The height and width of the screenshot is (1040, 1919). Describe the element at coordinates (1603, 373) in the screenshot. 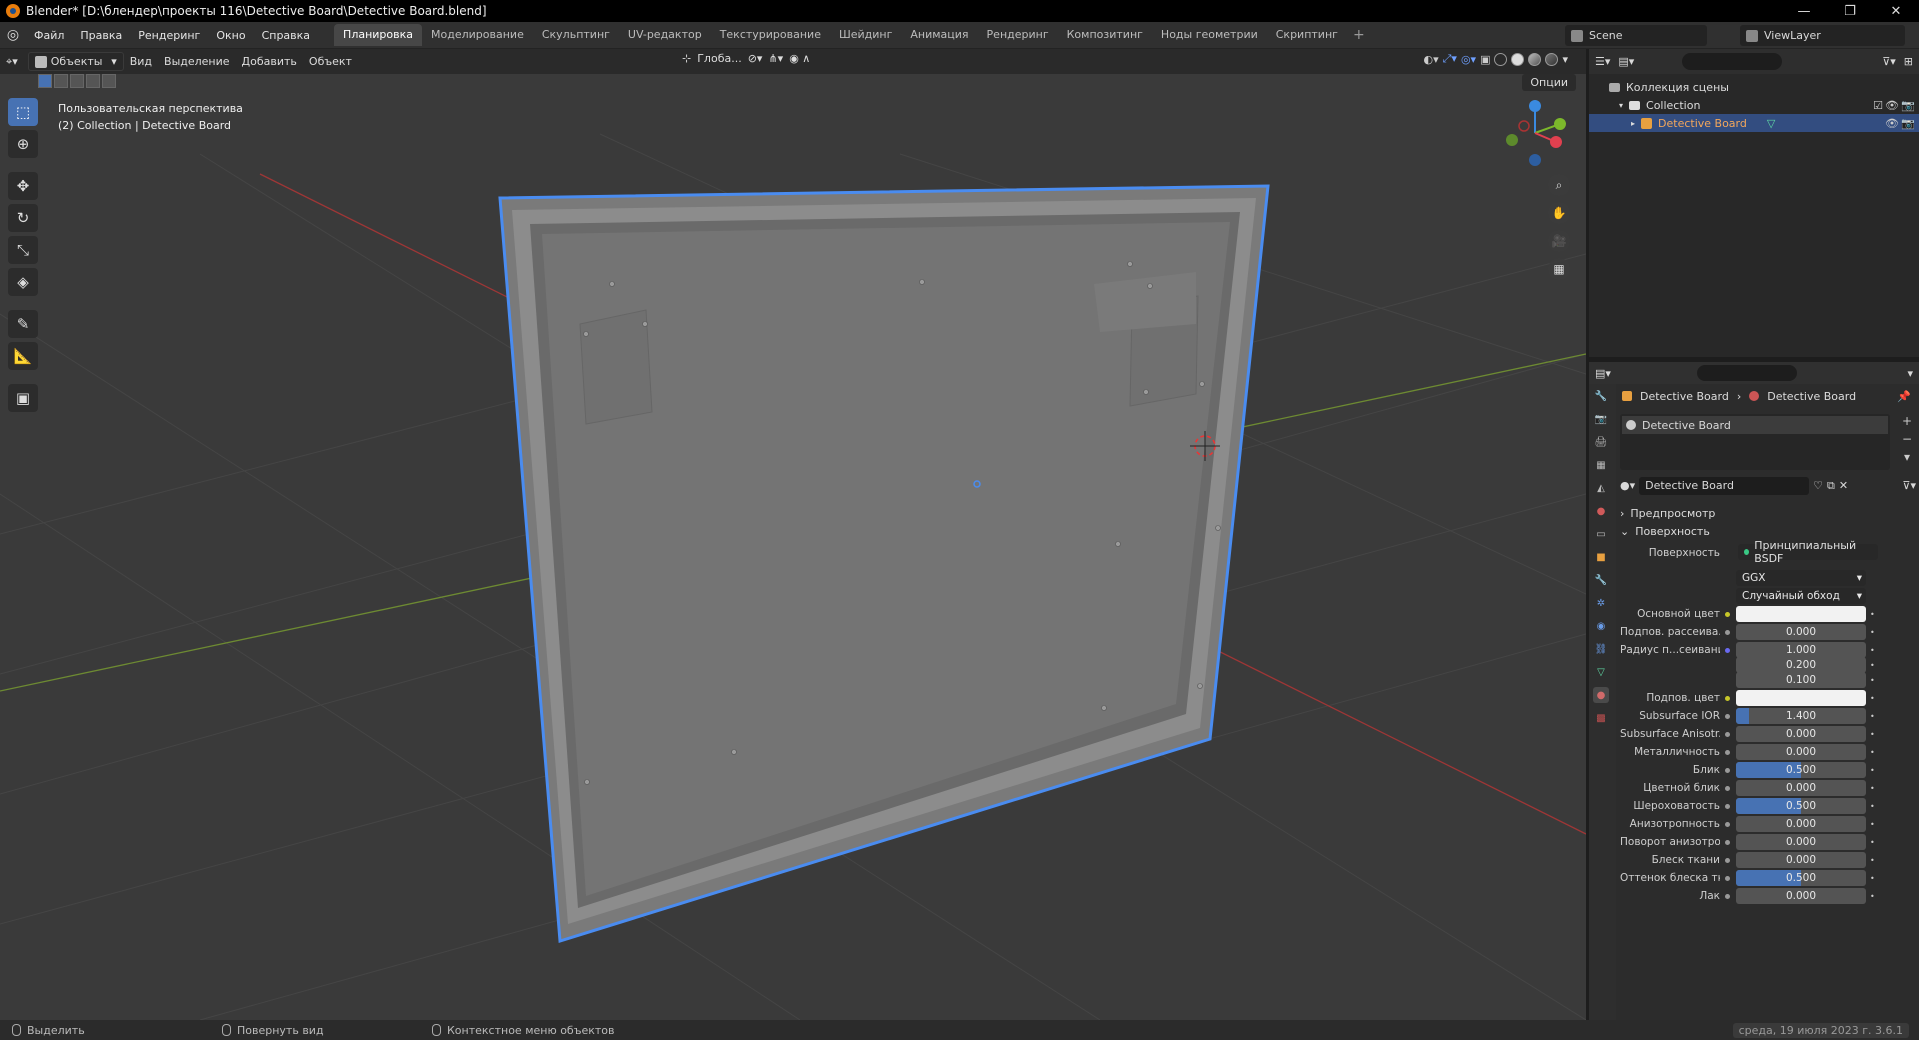

I see `editor-type-icon: ▤▾` at that location.